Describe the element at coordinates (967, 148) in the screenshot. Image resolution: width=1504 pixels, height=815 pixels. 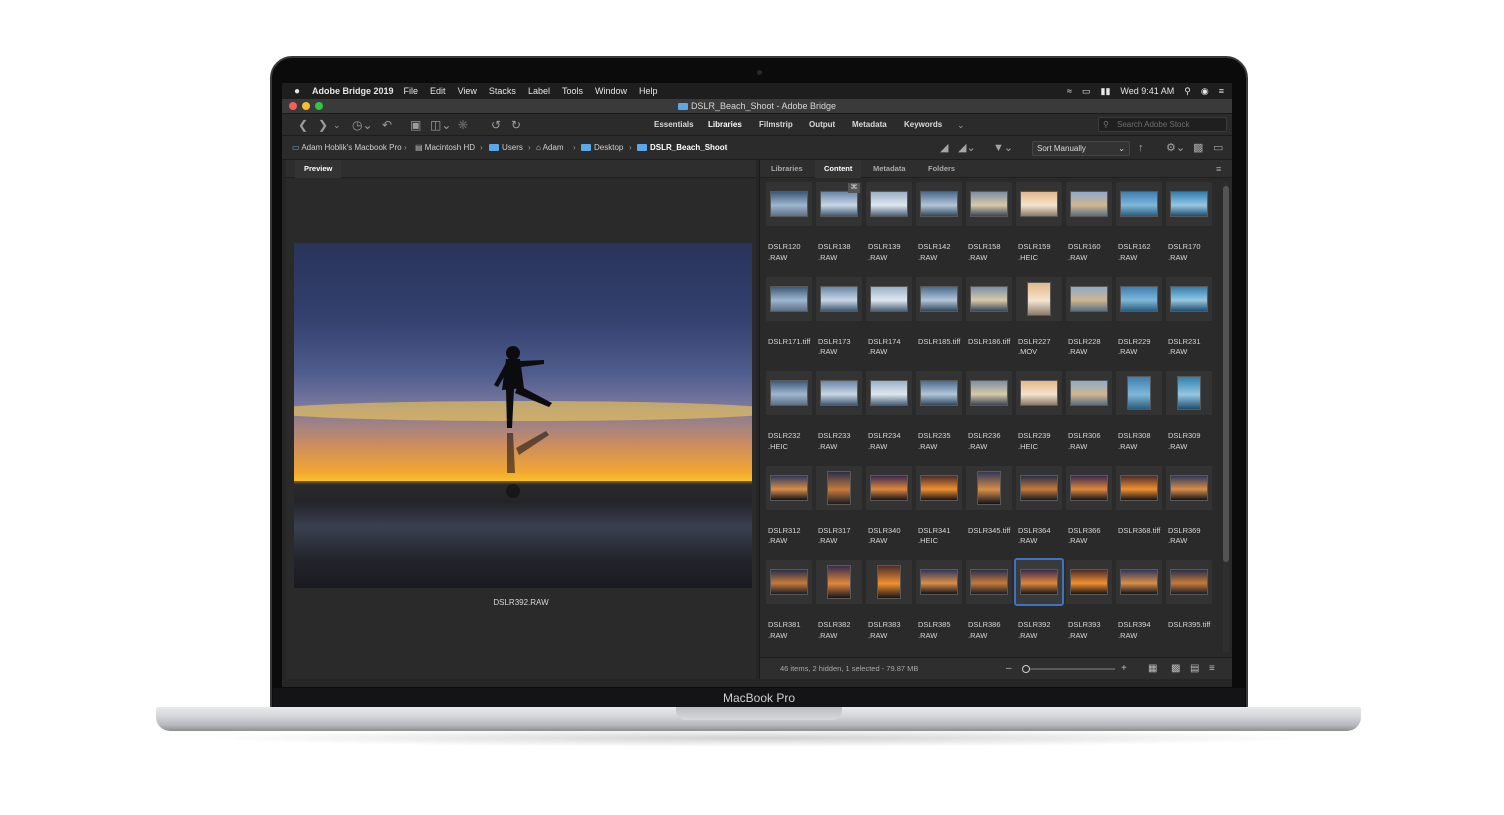
I see `quality-options-icon: ◢⌄` at that location.